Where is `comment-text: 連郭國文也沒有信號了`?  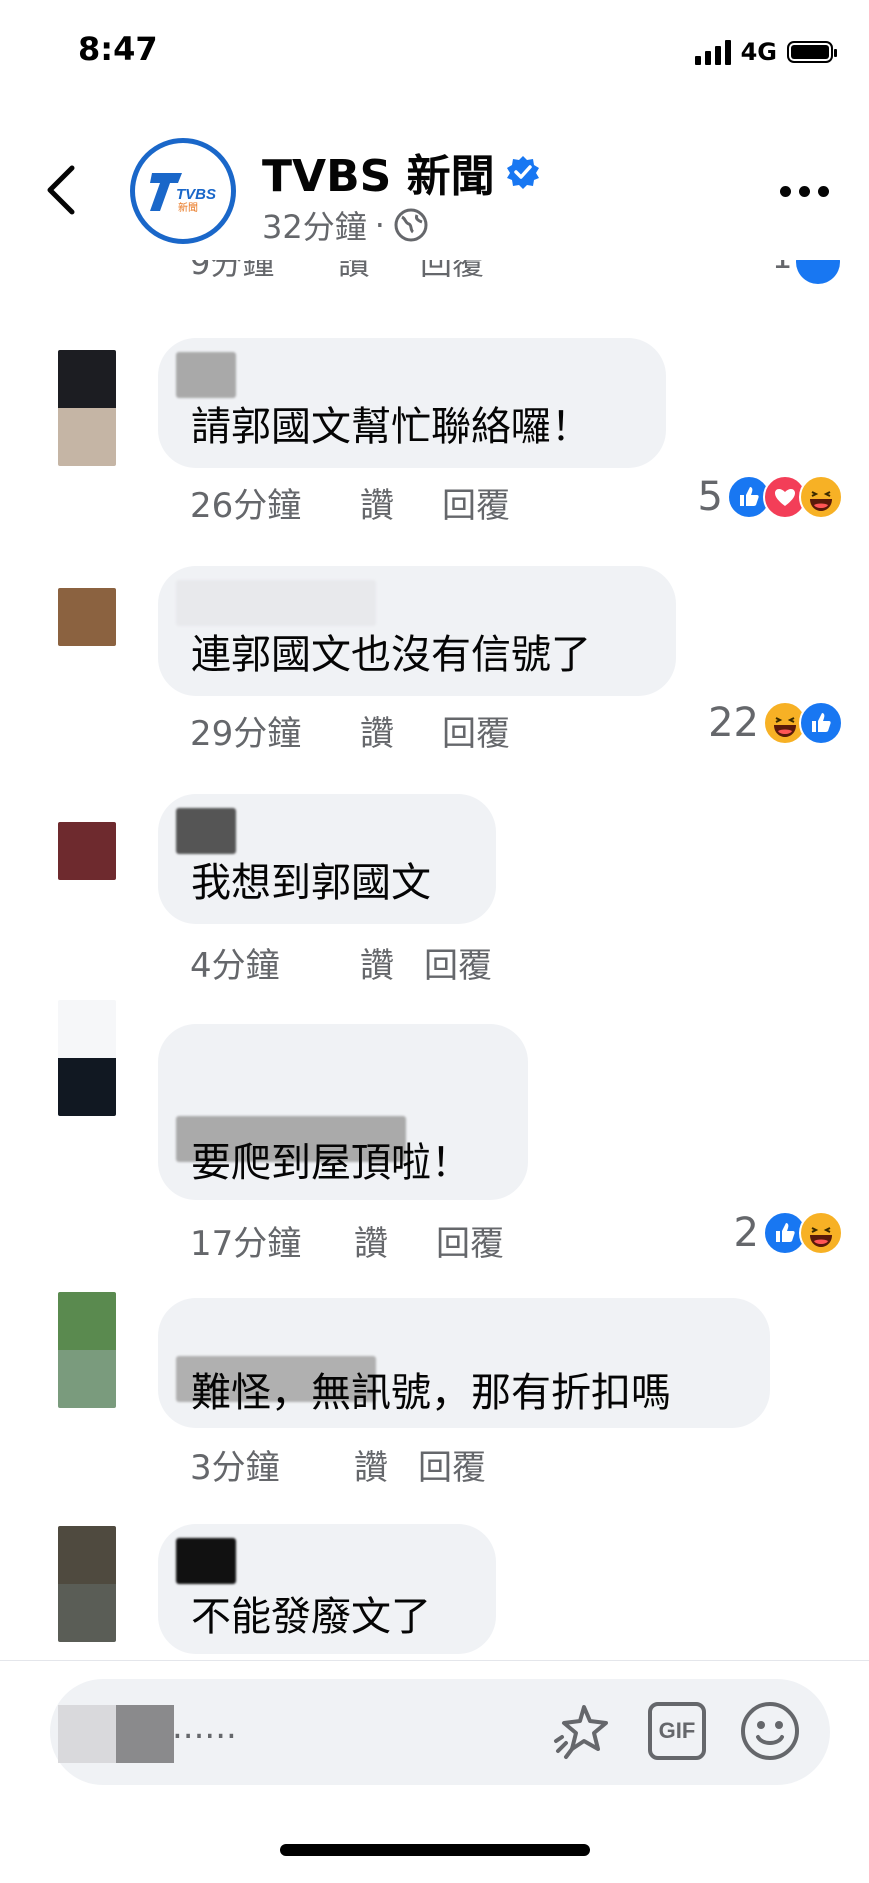
comment-text: 連郭國文也沒有信號了 is located at coordinates (391, 655).